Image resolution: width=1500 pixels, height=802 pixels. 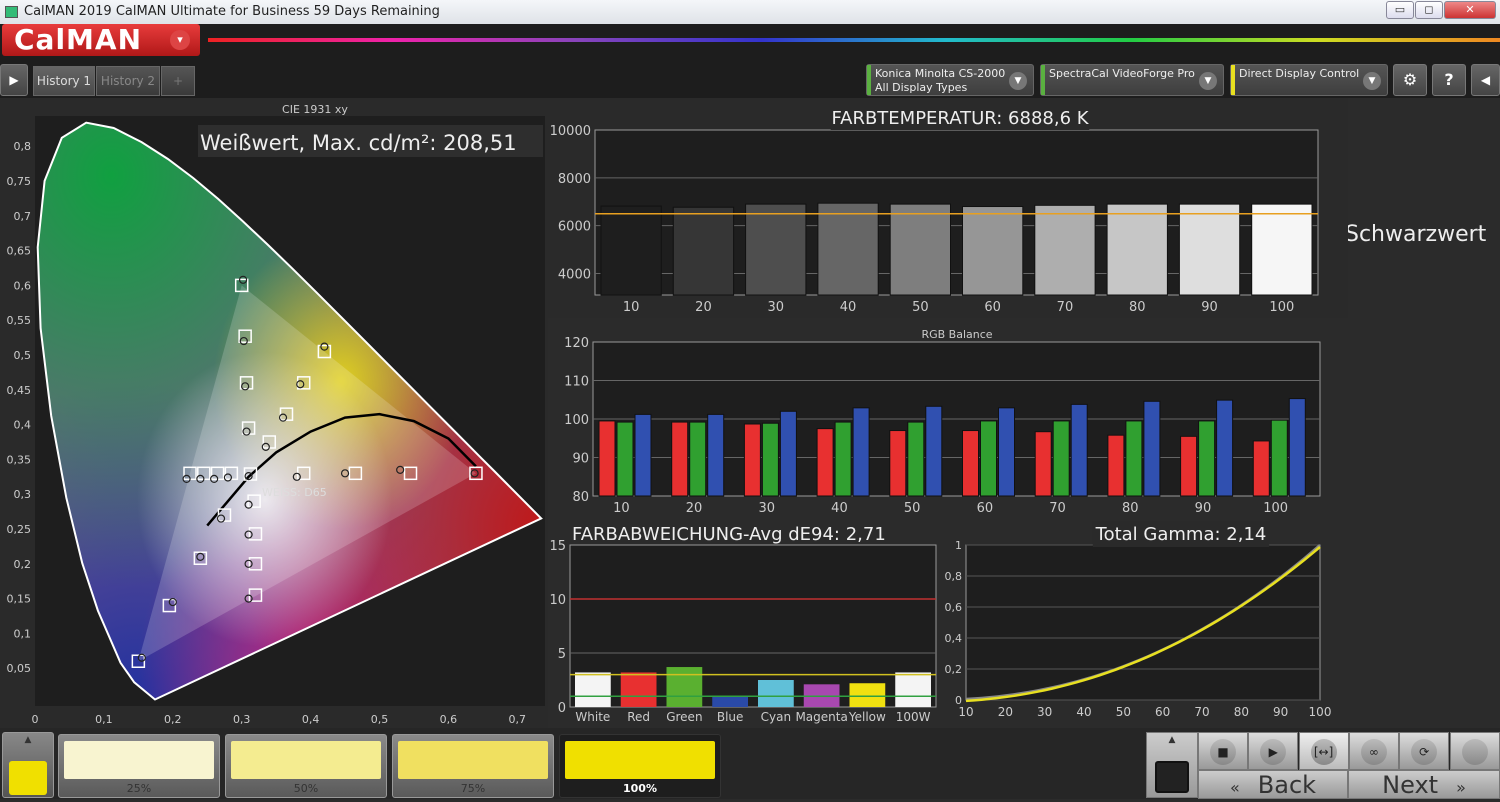 What do you see at coordinates (1470, 10) in the screenshot?
I see `close-button: ✕` at bounding box center [1470, 10].